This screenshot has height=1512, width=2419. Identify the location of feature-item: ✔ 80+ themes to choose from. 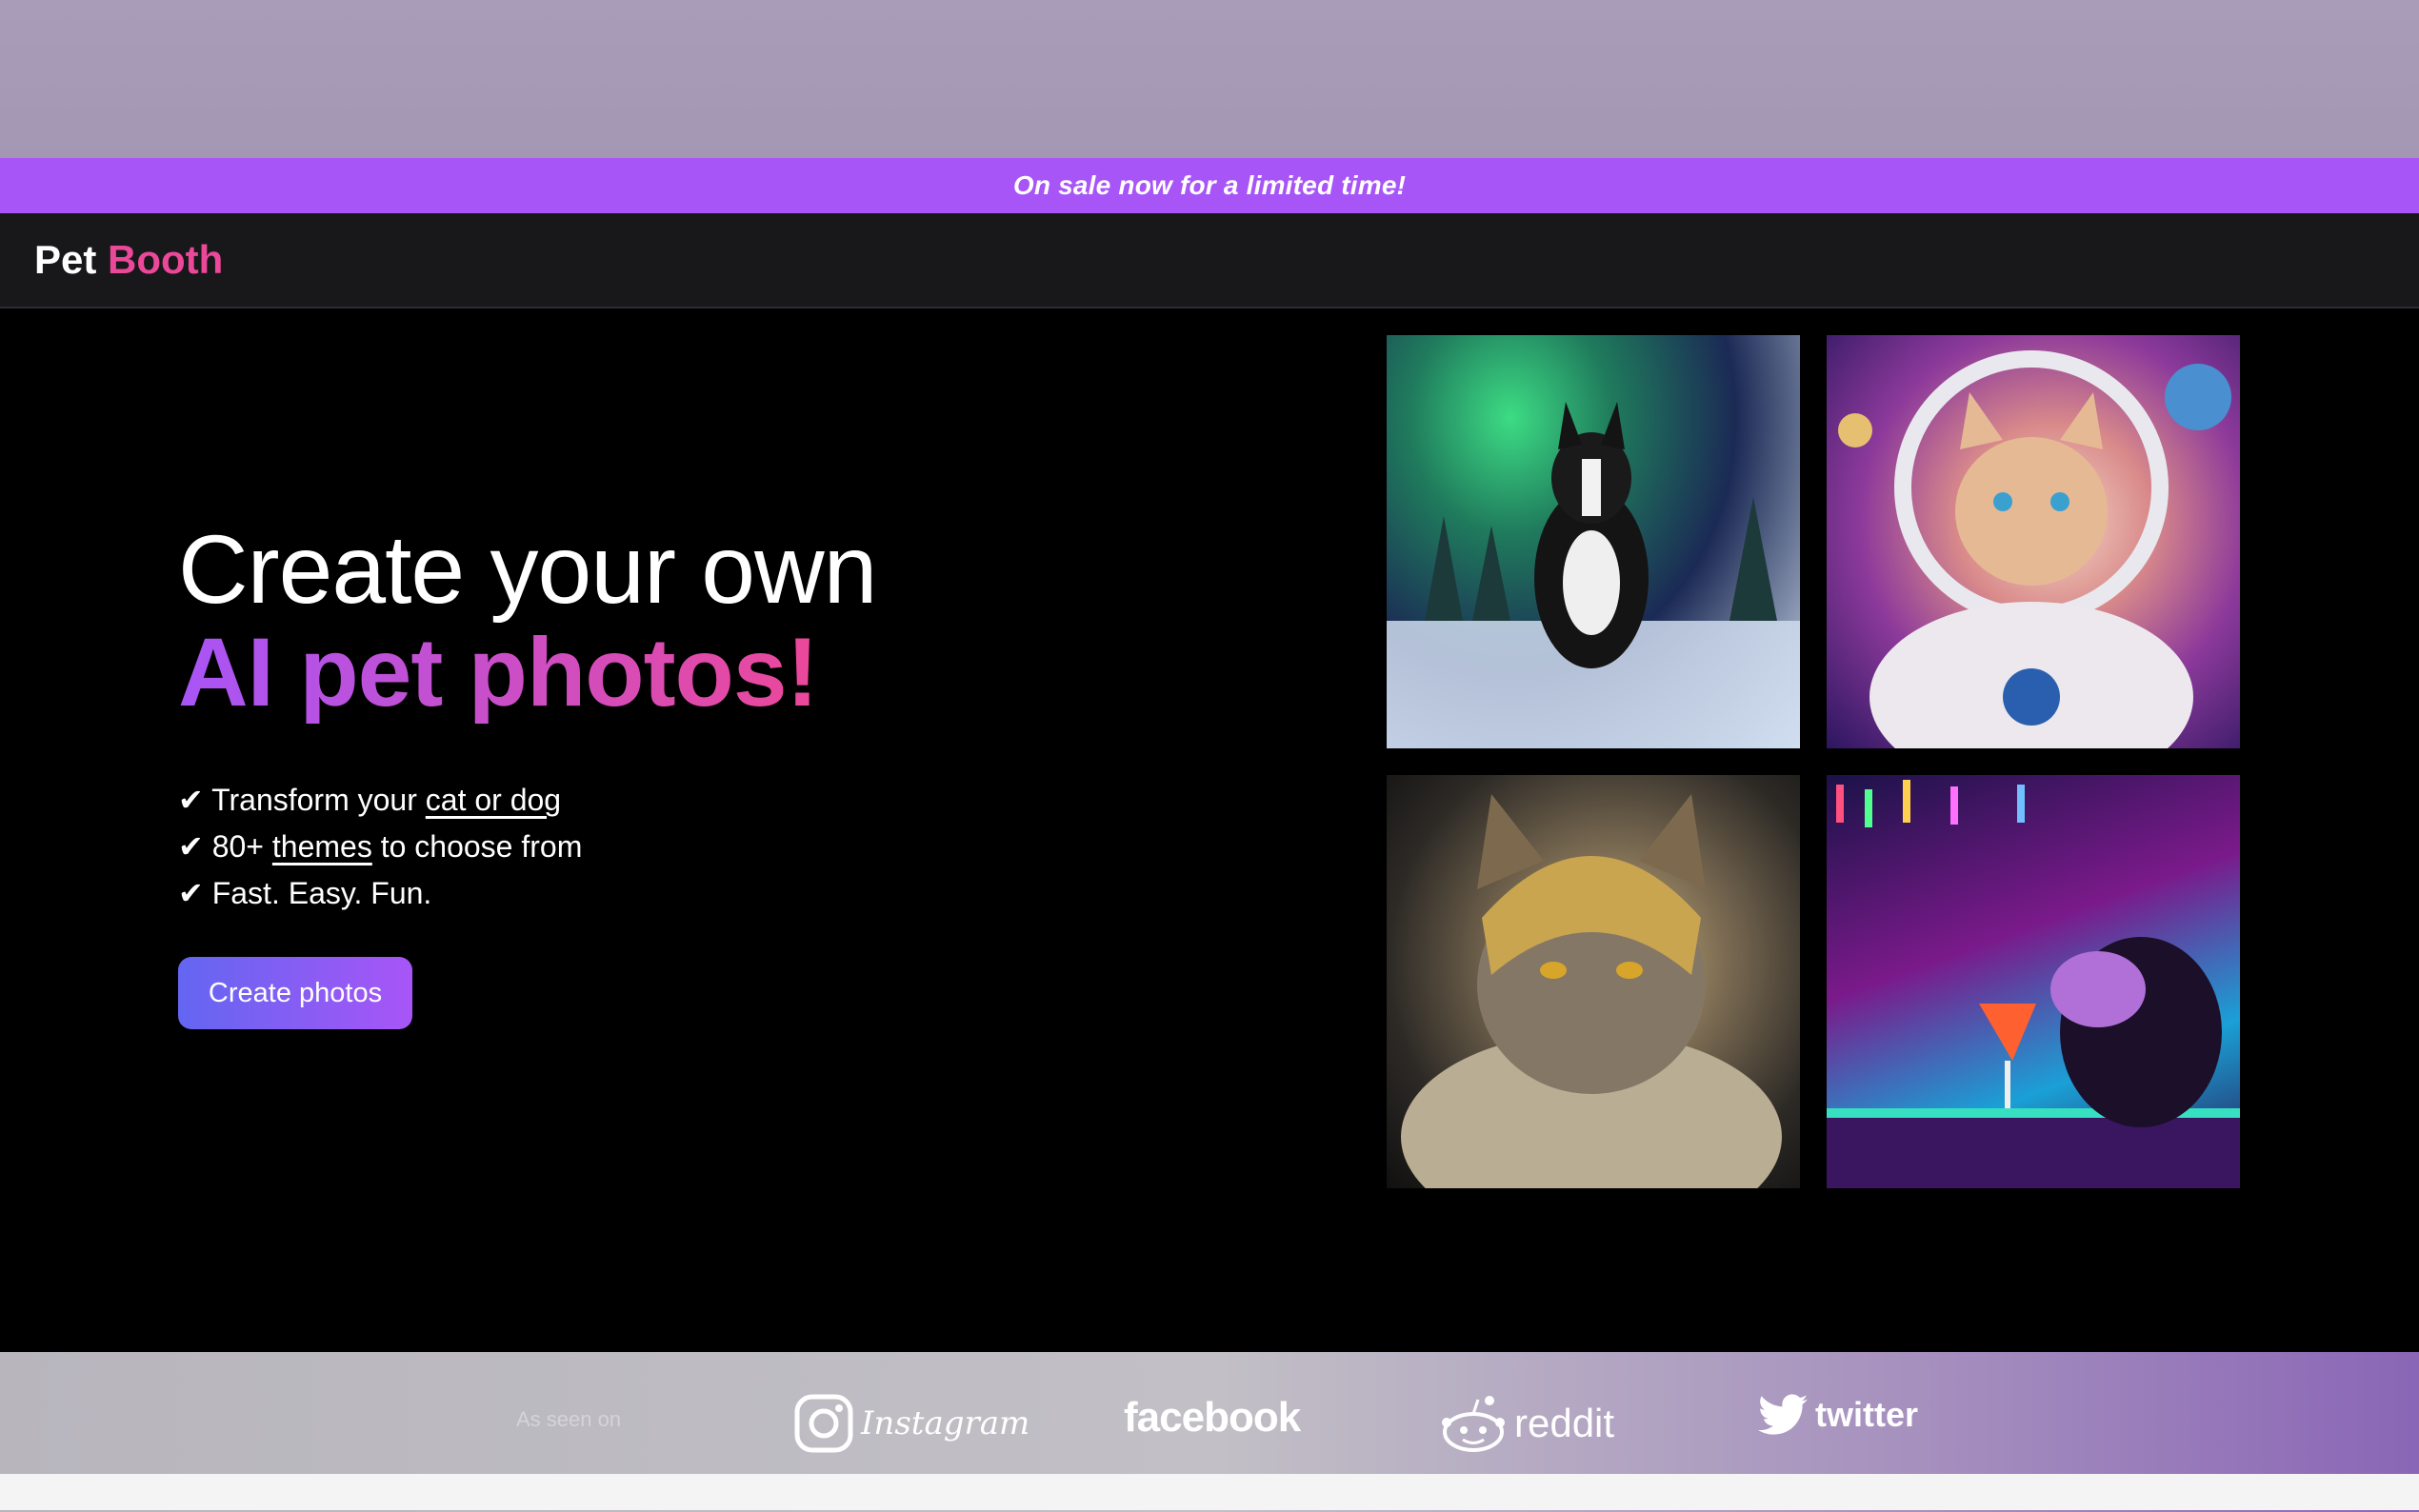
(606, 847).